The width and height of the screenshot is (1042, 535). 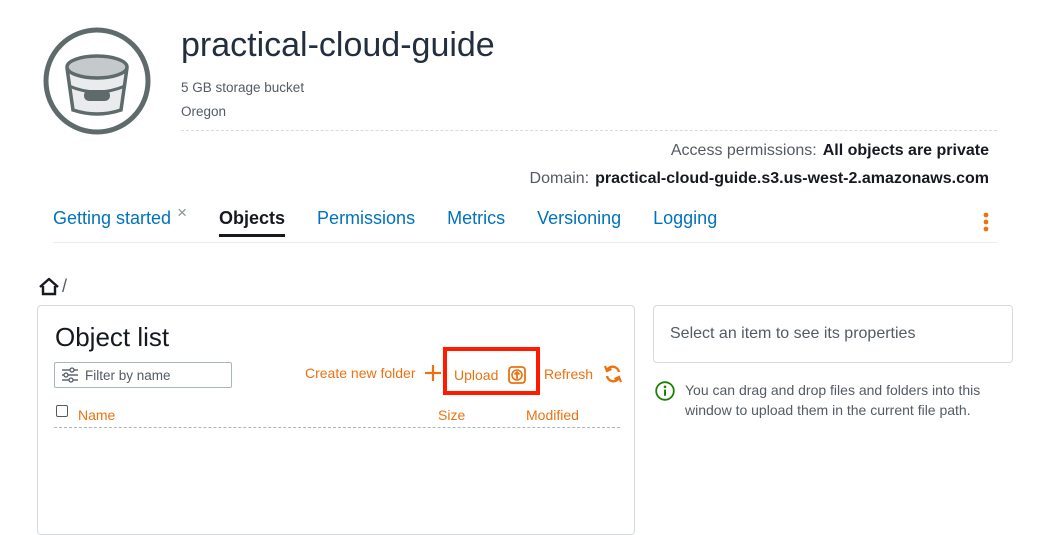 I want to click on refresh-button: Refresh, so click(x=583, y=374).